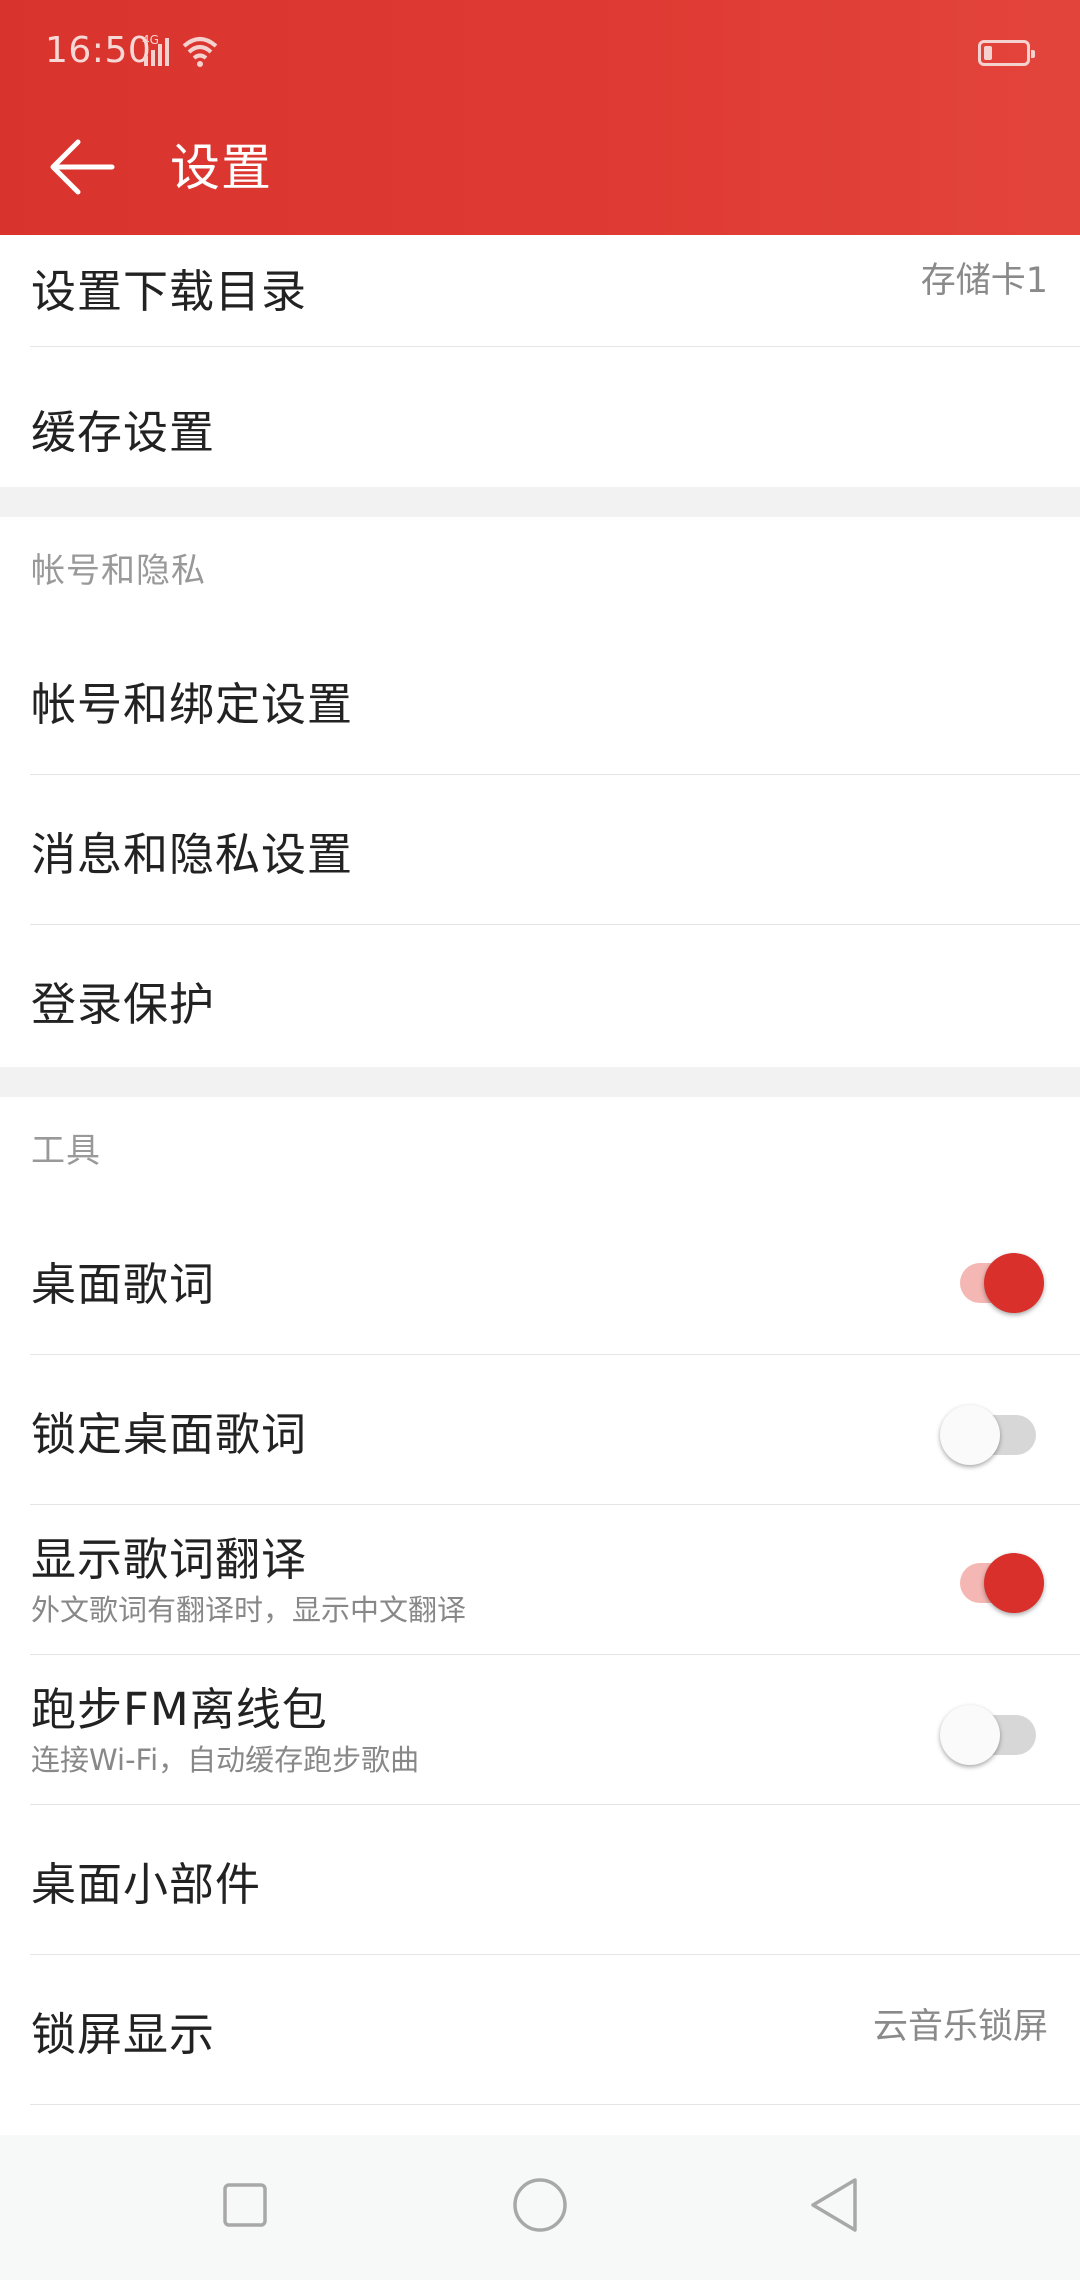 The width and height of the screenshot is (1080, 2280). What do you see at coordinates (98, 50) in the screenshot?
I see `status-time: 16:50` at bounding box center [98, 50].